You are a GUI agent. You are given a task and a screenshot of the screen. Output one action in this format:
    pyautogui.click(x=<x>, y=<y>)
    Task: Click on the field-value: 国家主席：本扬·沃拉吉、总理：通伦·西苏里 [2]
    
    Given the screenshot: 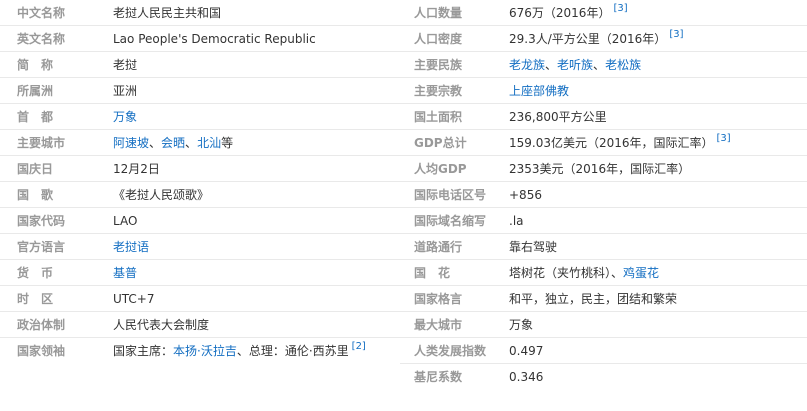 What is the action you would take?
    pyautogui.click(x=239, y=351)
    